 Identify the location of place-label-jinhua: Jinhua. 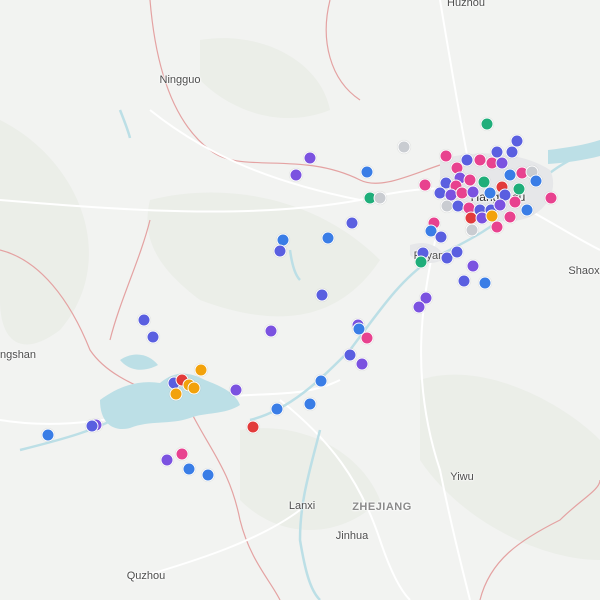
(352, 536).